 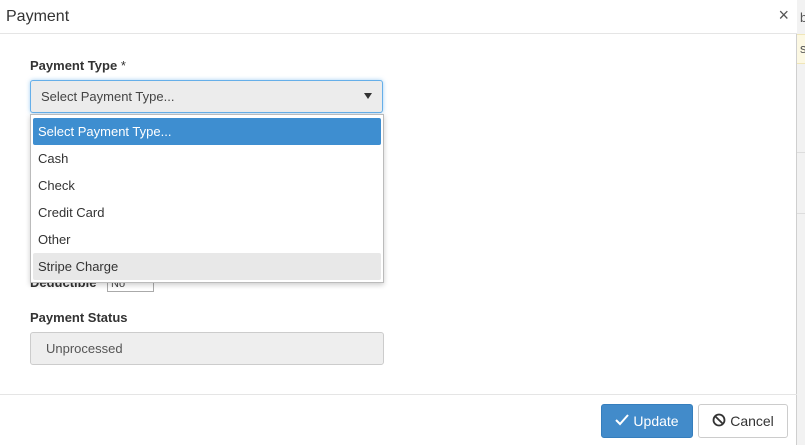 What do you see at coordinates (207, 212) in the screenshot?
I see `option-credit-card: Credit Card` at bounding box center [207, 212].